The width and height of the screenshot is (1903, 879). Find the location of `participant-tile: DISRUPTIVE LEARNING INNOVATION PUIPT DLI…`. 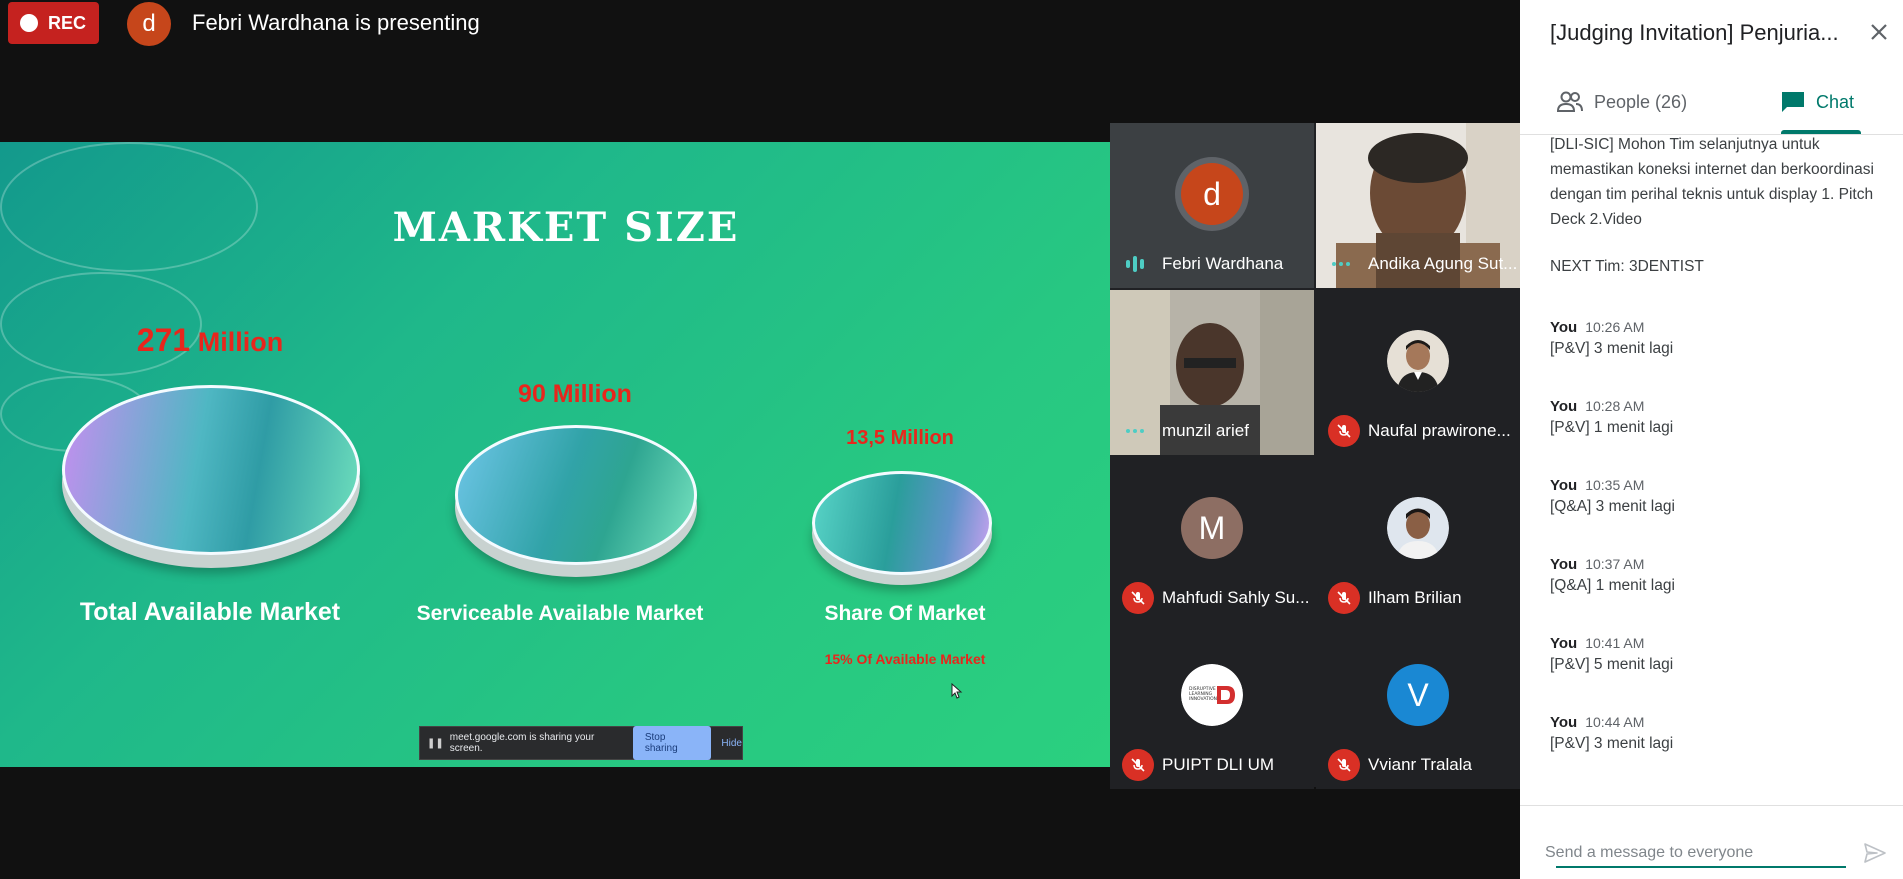

participant-tile: DISRUPTIVE LEARNING INNOVATION PUIPT DLI… is located at coordinates (1212, 706).